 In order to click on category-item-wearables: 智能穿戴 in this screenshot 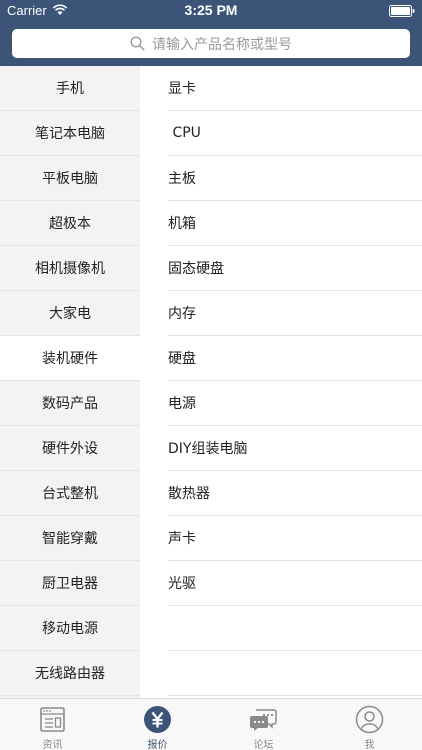, I will do `click(70, 538)`.